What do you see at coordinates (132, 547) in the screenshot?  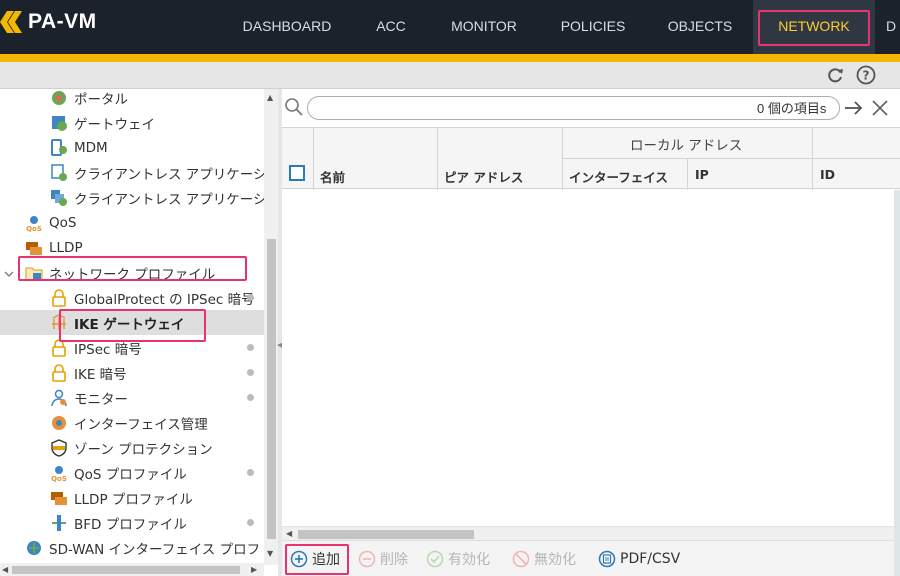 I see `tree-item-sdwan-profile: SD-WAN インターフェイス プロフ` at bounding box center [132, 547].